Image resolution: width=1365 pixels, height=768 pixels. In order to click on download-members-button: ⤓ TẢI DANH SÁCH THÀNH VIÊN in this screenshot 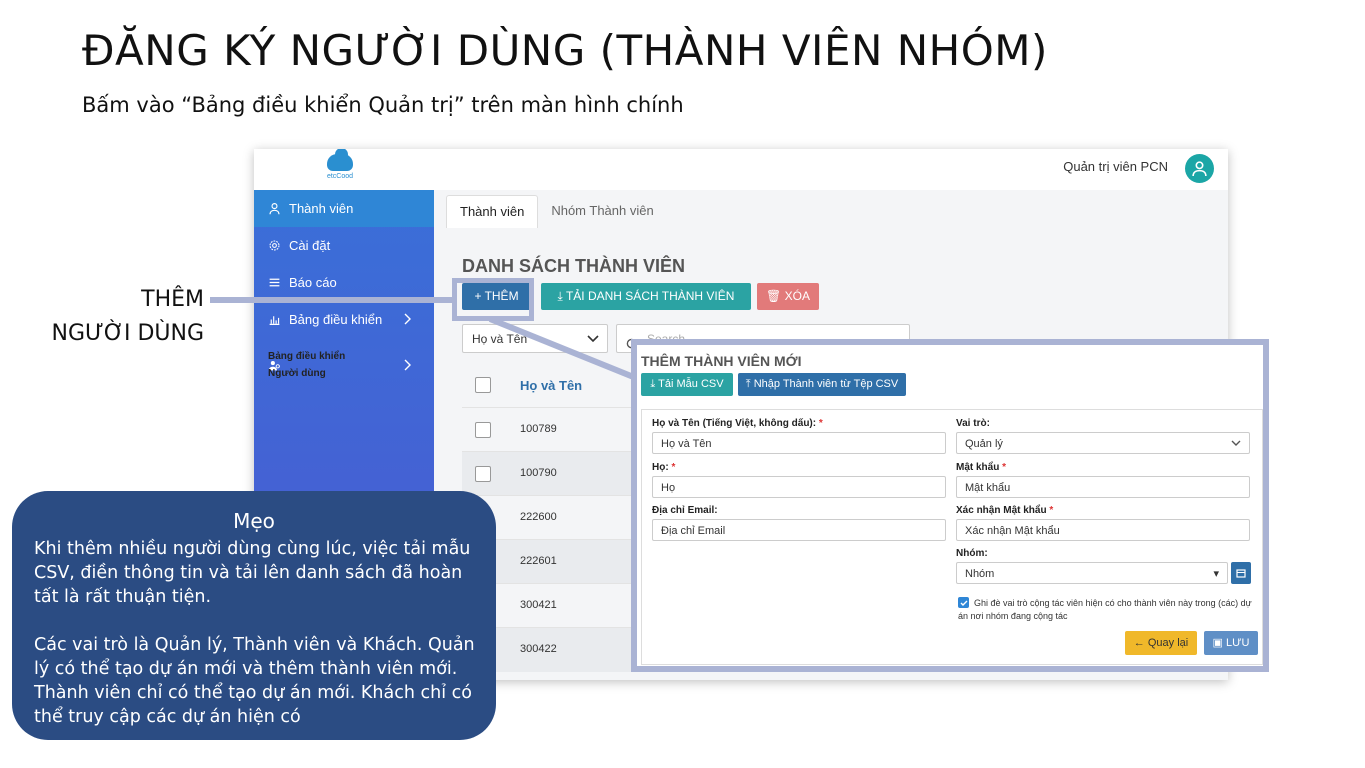, I will do `click(646, 296)`.